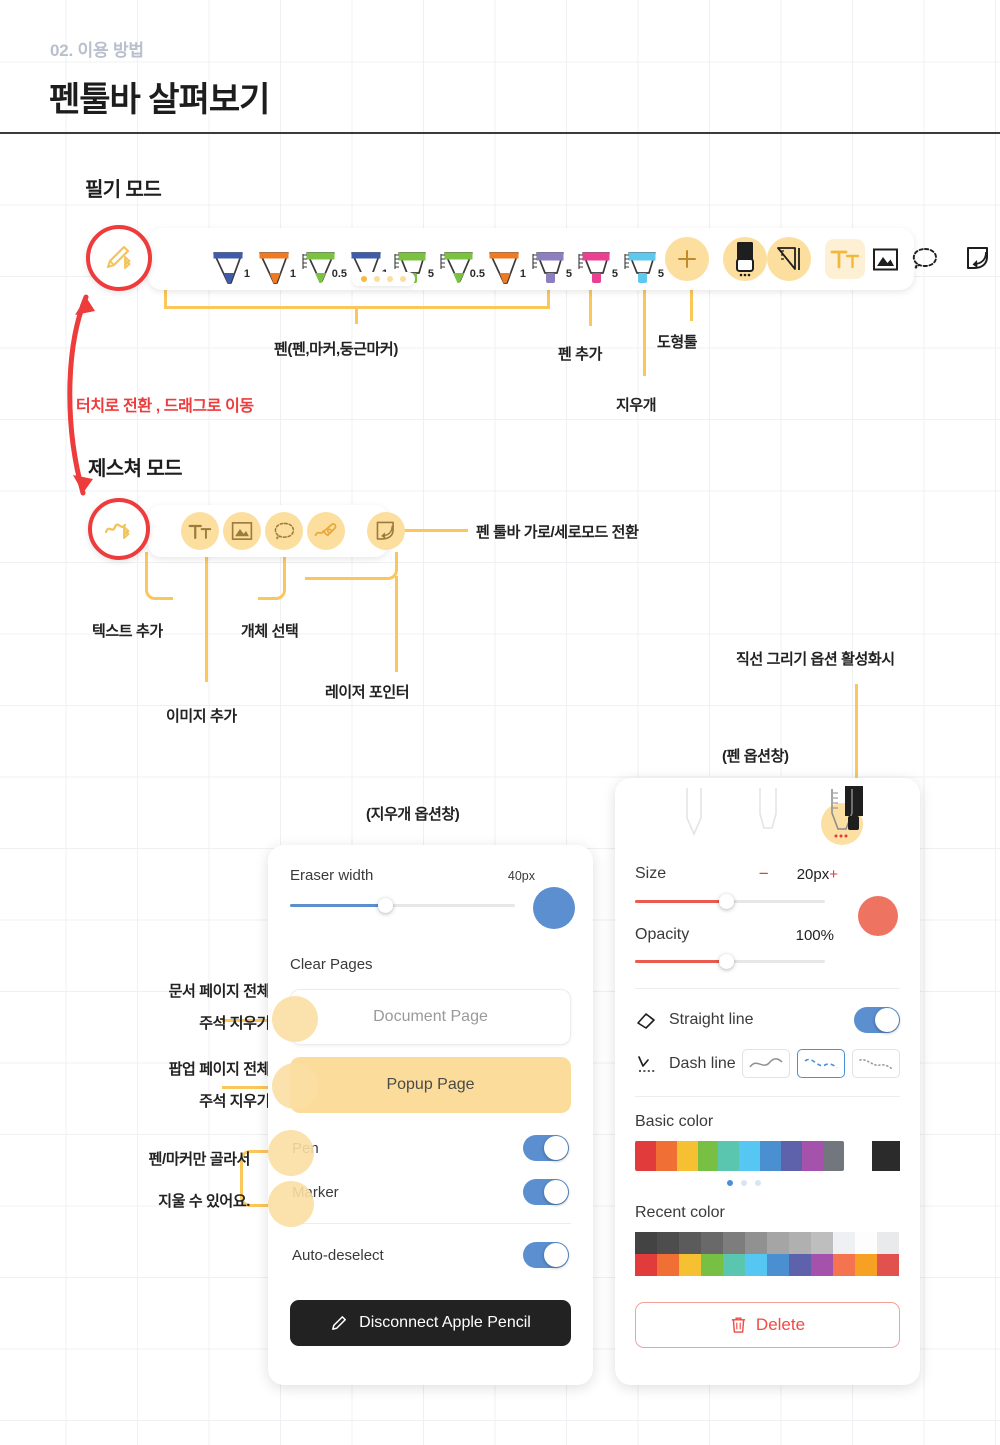 Image resolution: width=1000 pixels, height=1445 pixels. Describe the element at coordinates (876, 1063) in the screenshot. I see `dash-option-dotted` at that location.